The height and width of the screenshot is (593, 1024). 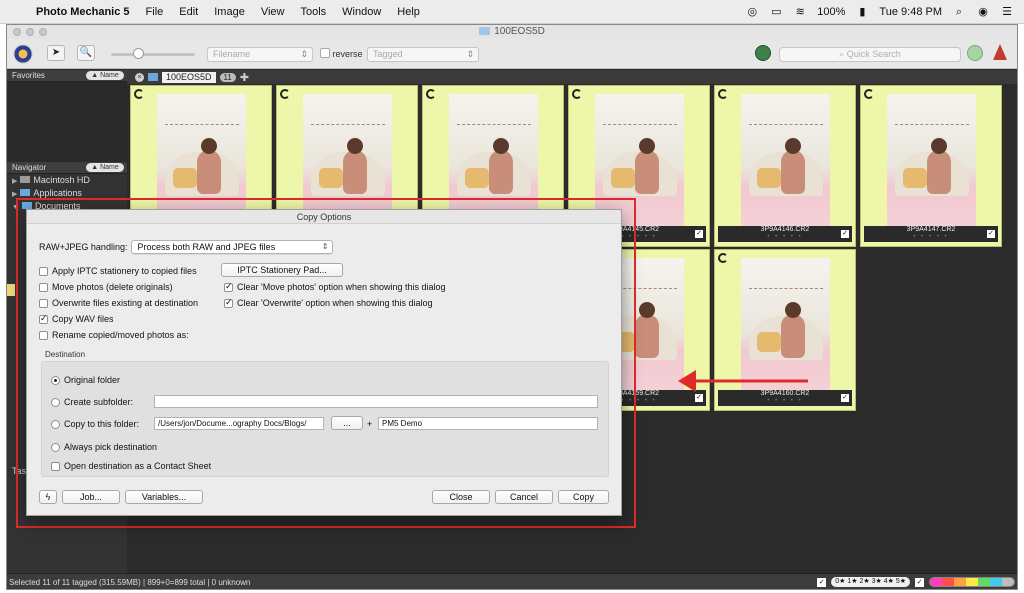 What do you see at coordinates (56, 53) in the screenshot?
I see `select-tool-button: ➤` at bounding box center [56, 53].